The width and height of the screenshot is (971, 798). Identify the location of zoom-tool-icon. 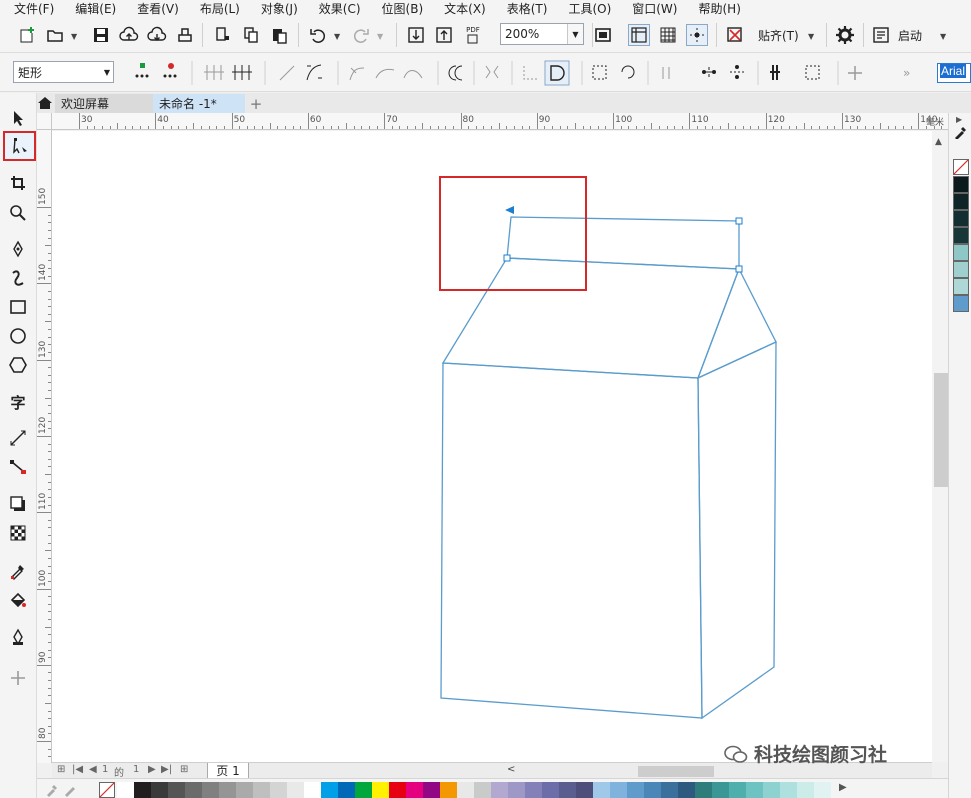
(18, 213).